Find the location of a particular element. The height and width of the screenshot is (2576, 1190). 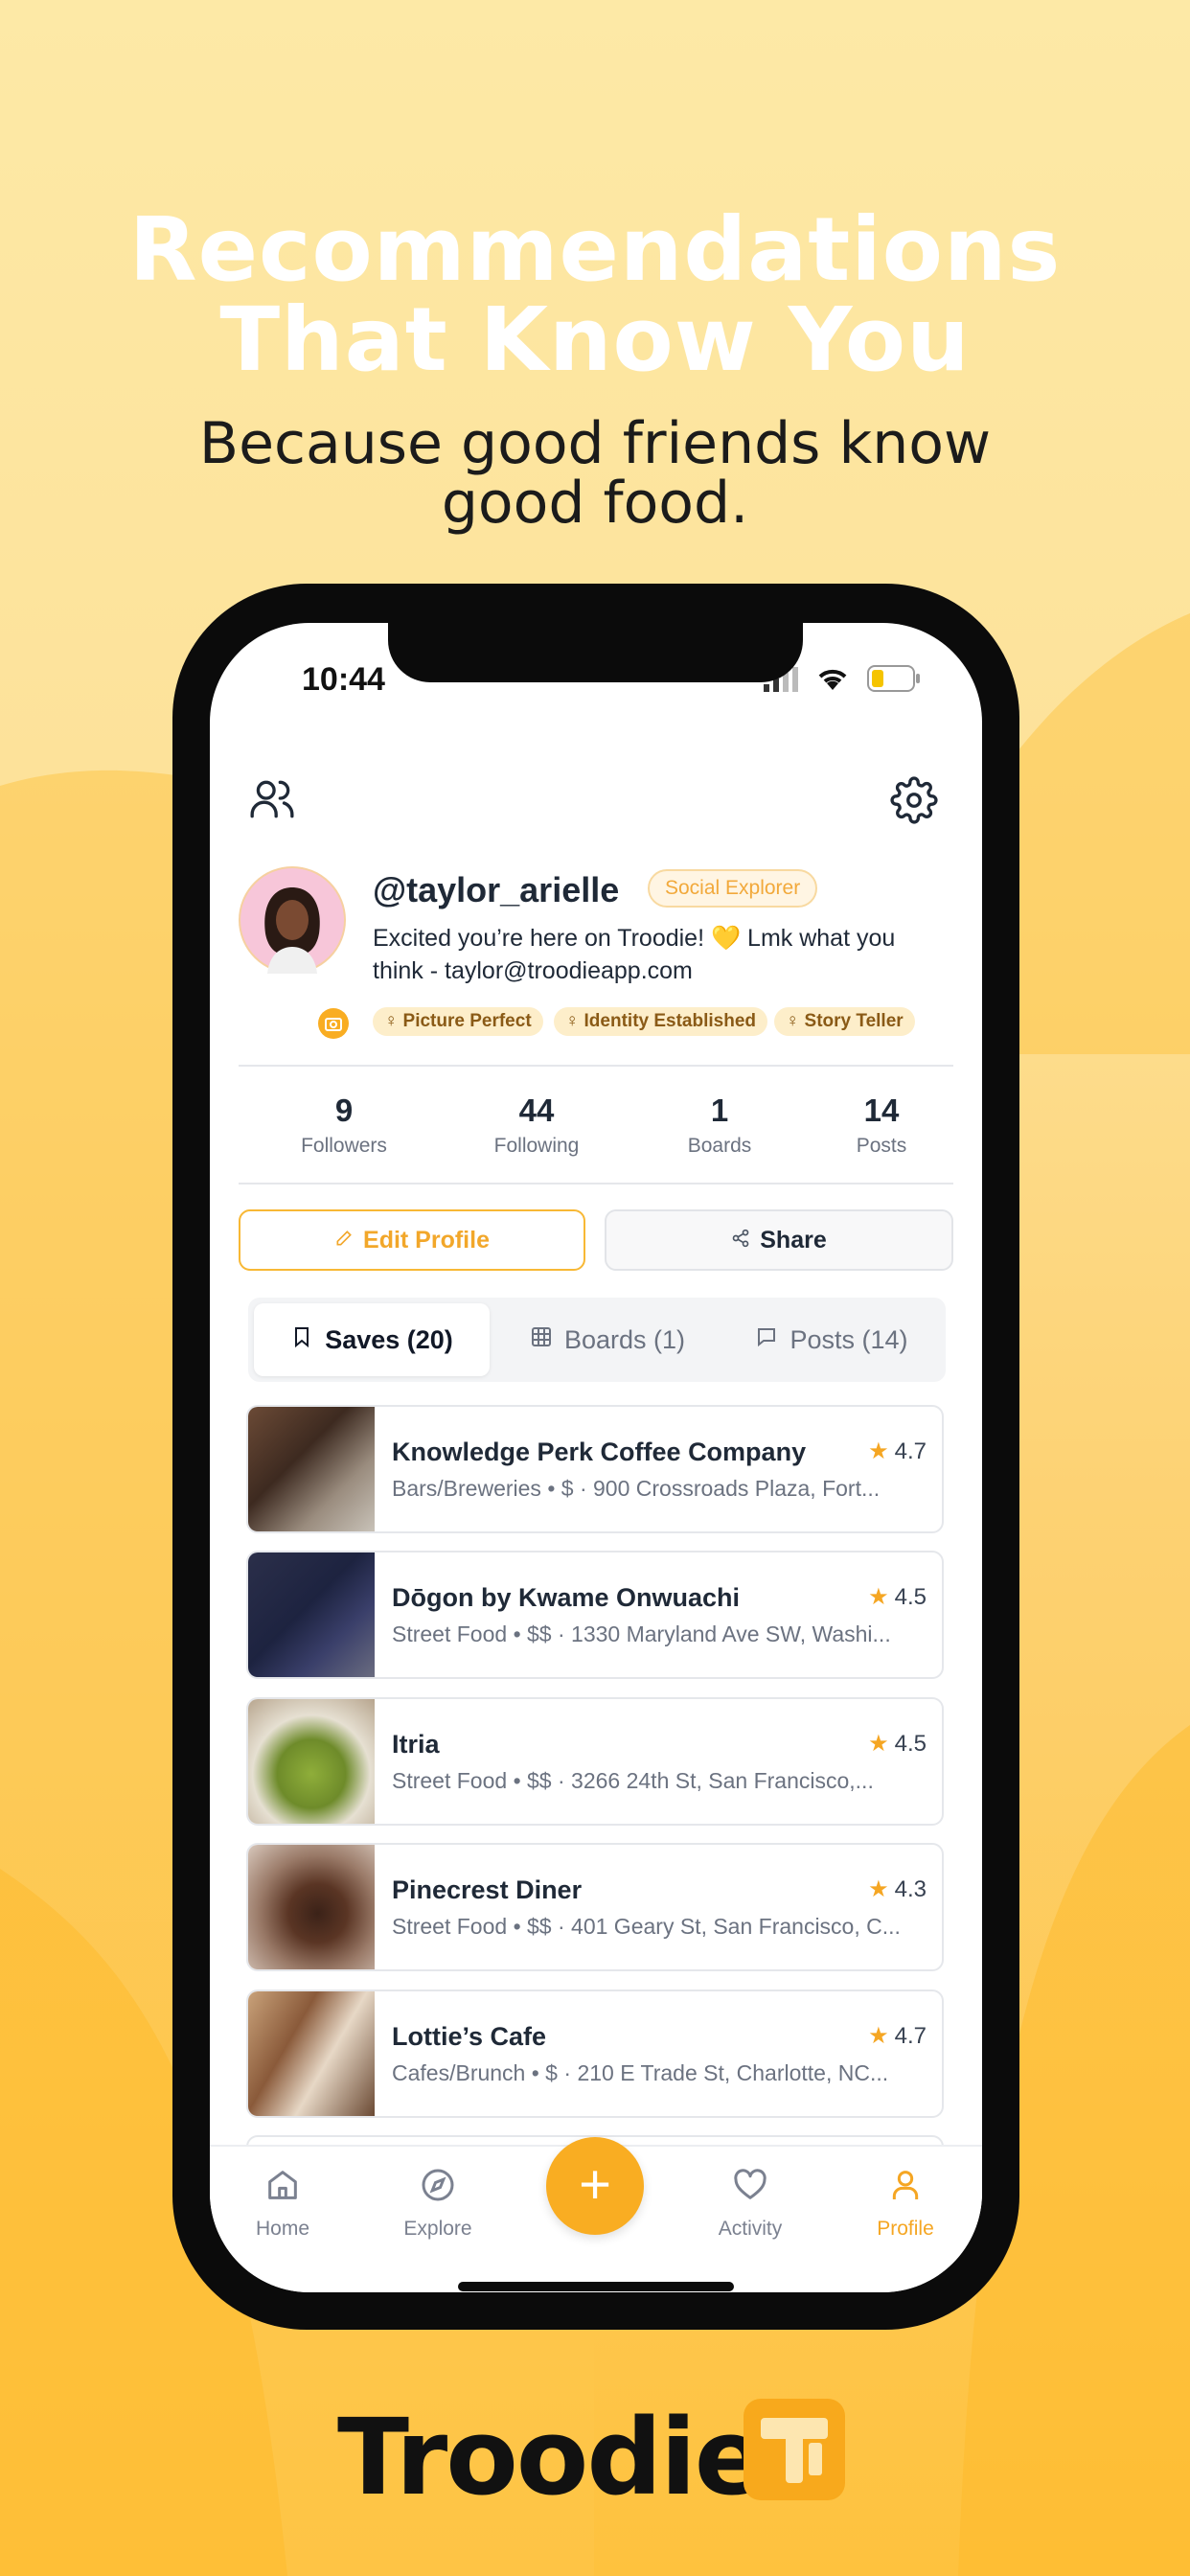

pencil-icon is located at coordinates (344, 1240).